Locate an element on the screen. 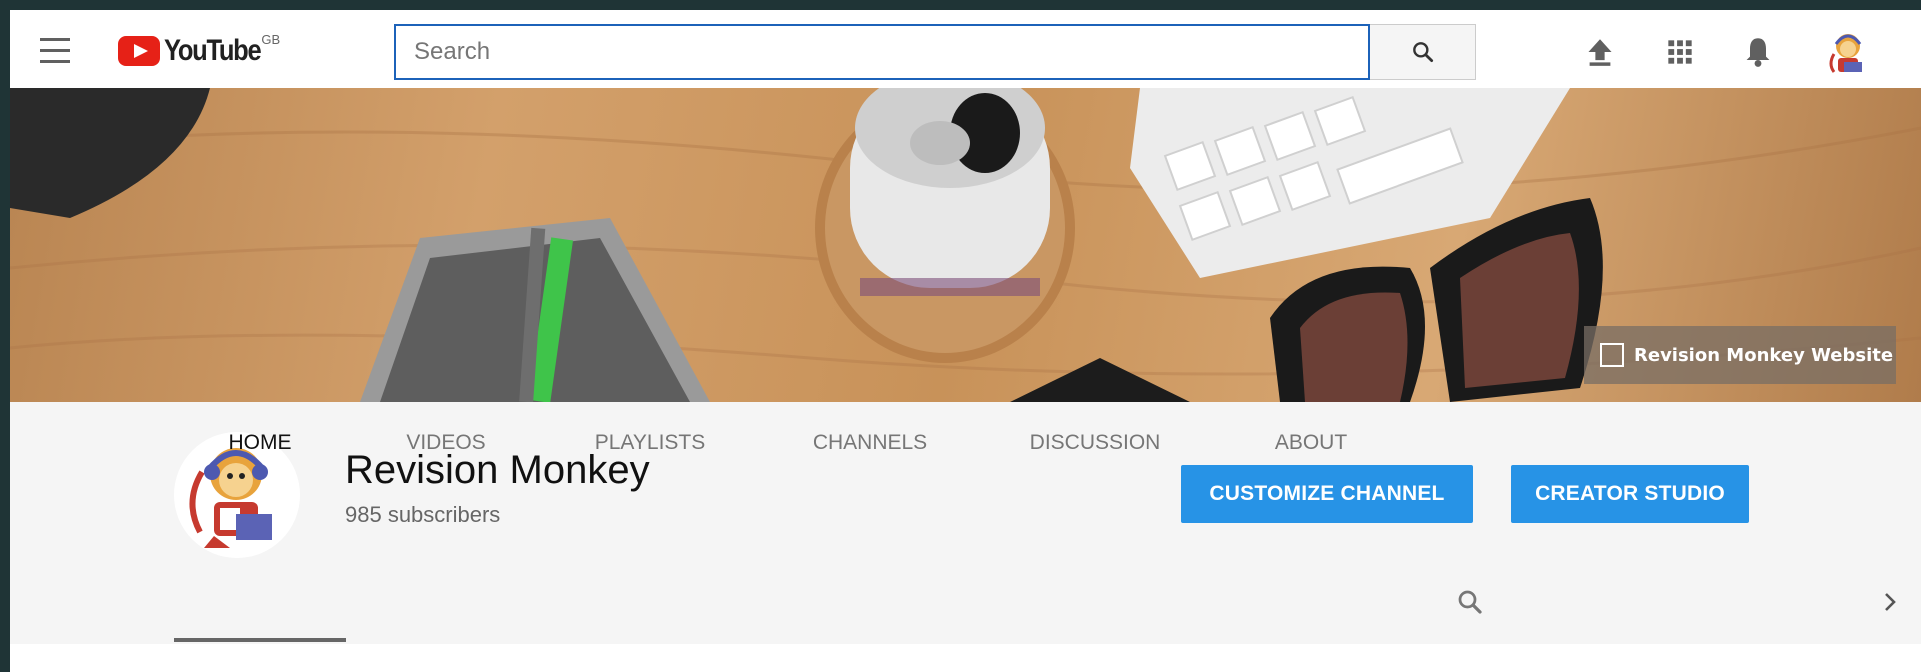 The height and width of the screenshot is (672, 1921). channel-search-button is located at coordinates (1470, 602).